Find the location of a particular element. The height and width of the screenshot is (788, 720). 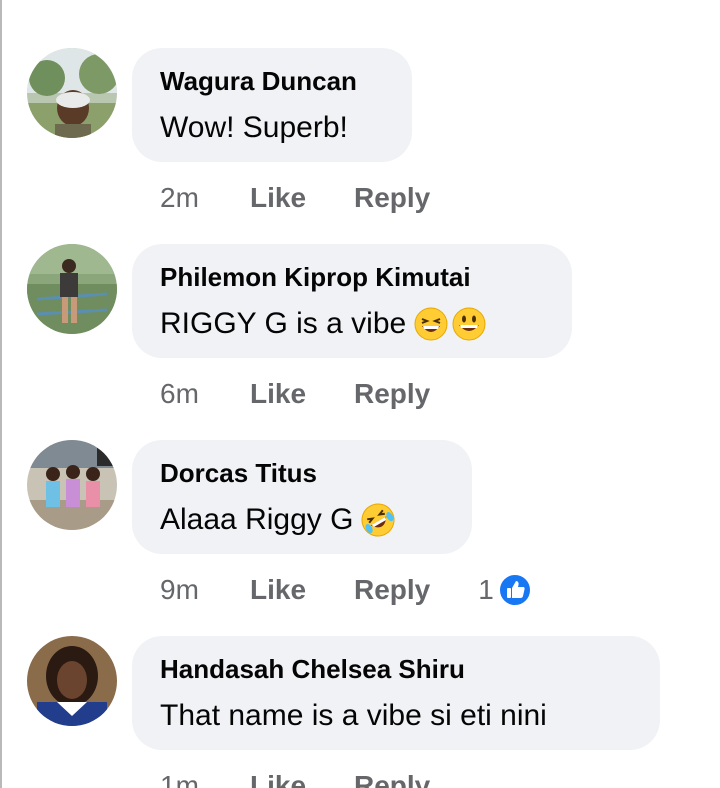

comment-actions: 2m Like Reply is located at coordinates (295, 198).